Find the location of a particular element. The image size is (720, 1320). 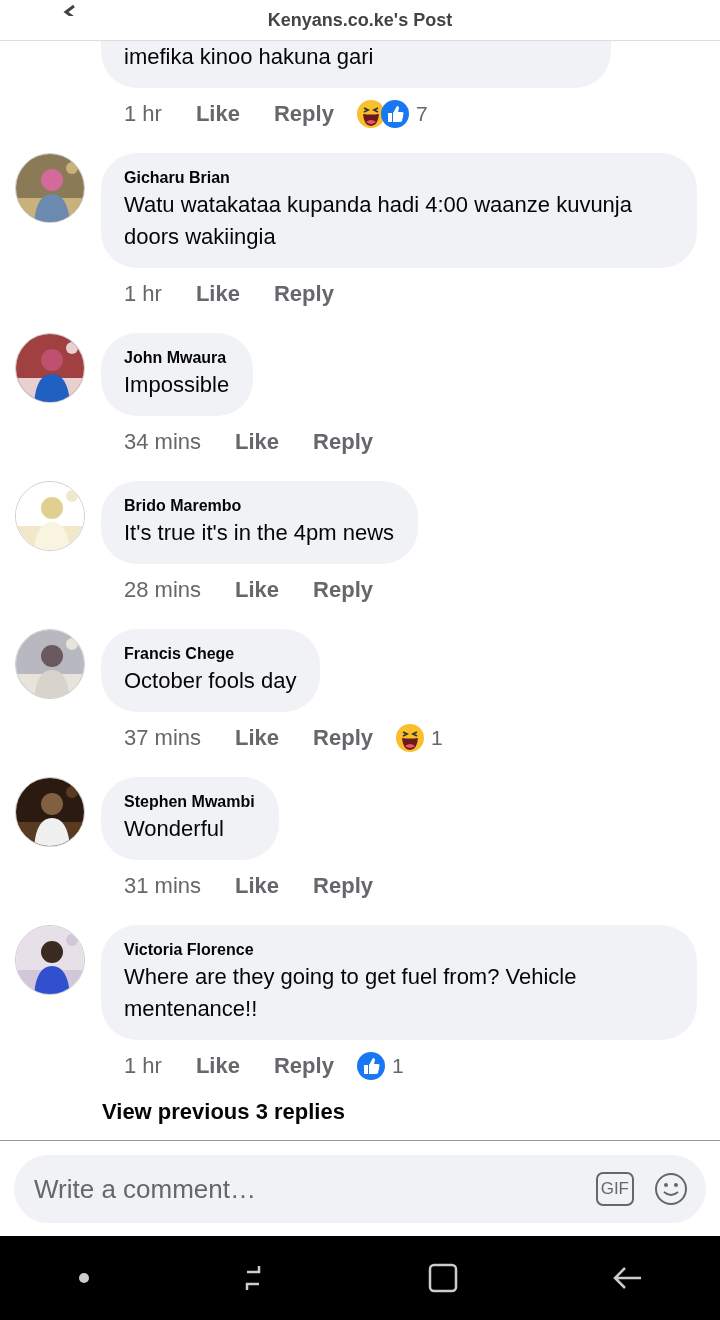

view-replies-link: View previous 3 replies is located at coordinates (223, 1112).